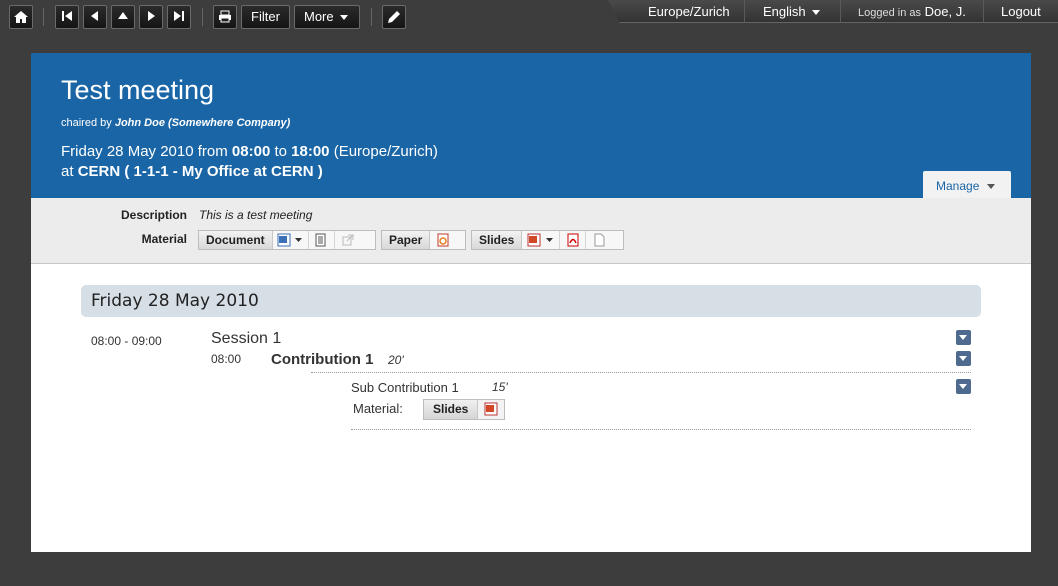  I want to click on event-location: CERN ( 1-1-1 - My Office at CERN ), so click(200, 171).